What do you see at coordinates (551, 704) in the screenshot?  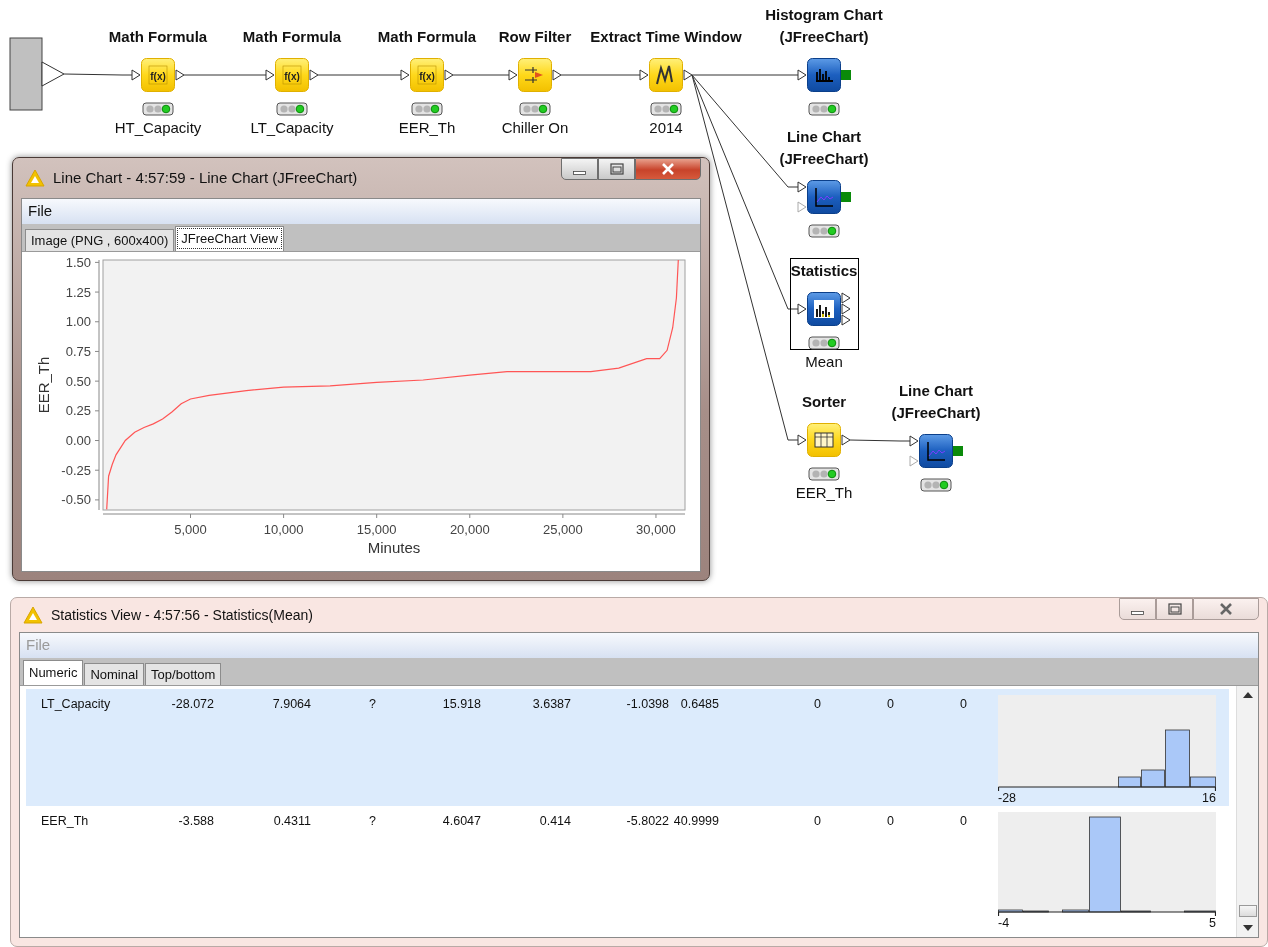 I see `table-cell-text: 3.6387` at bounding box center [551, 704].